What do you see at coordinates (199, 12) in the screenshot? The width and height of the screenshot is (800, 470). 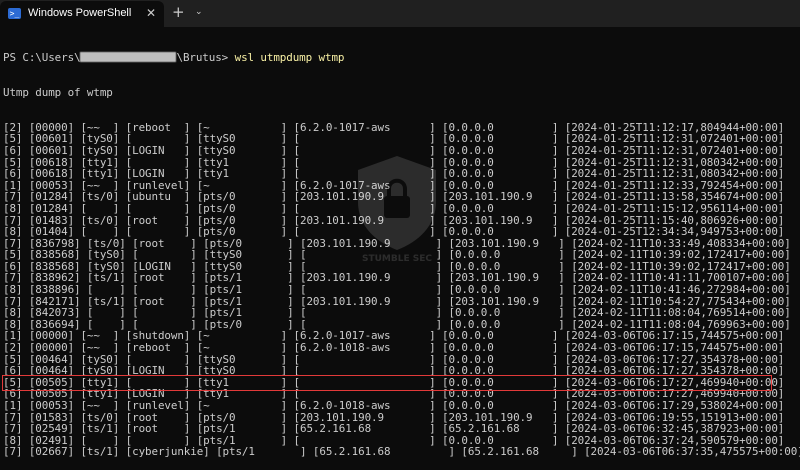 I see `chevron-down-icon: ⌄` at bounding box center [199, 12].